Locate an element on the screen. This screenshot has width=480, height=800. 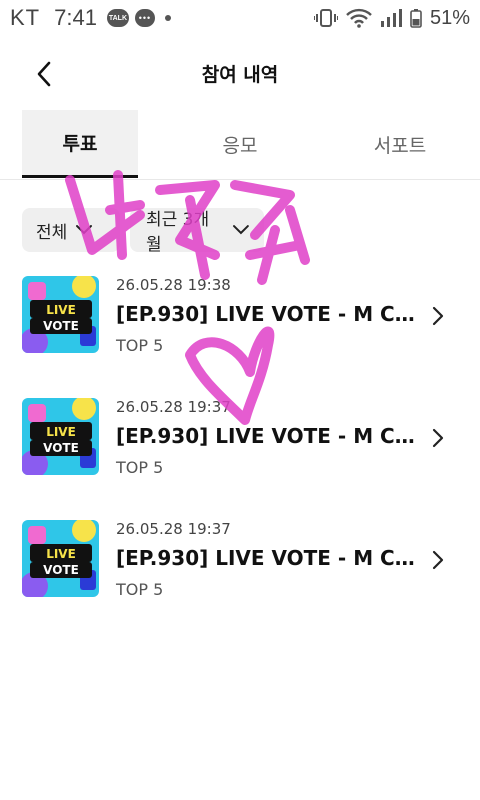
app-header: 참여 내역 is located at coordinates (240, 72).